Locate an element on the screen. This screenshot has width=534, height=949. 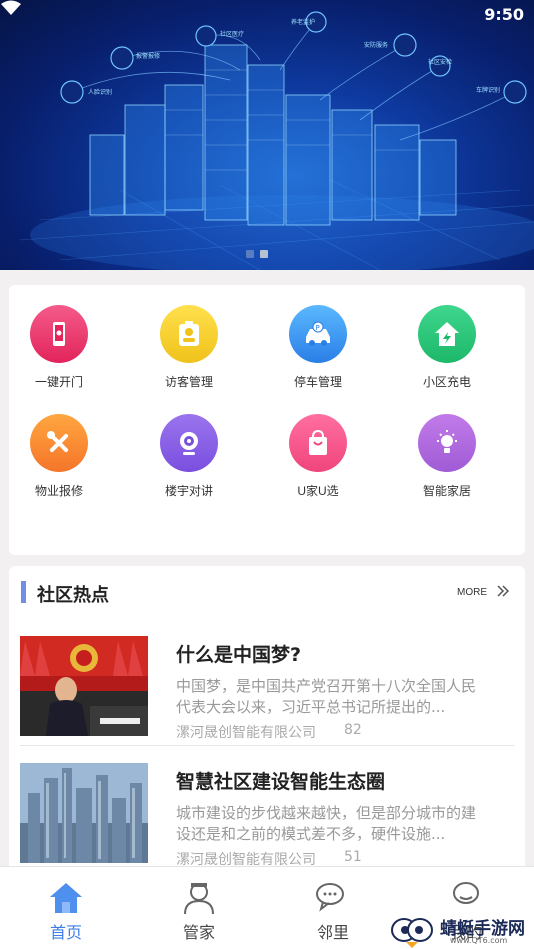
service-building-intercom: 楼宇对讲 is located at coordinates (189, 456).